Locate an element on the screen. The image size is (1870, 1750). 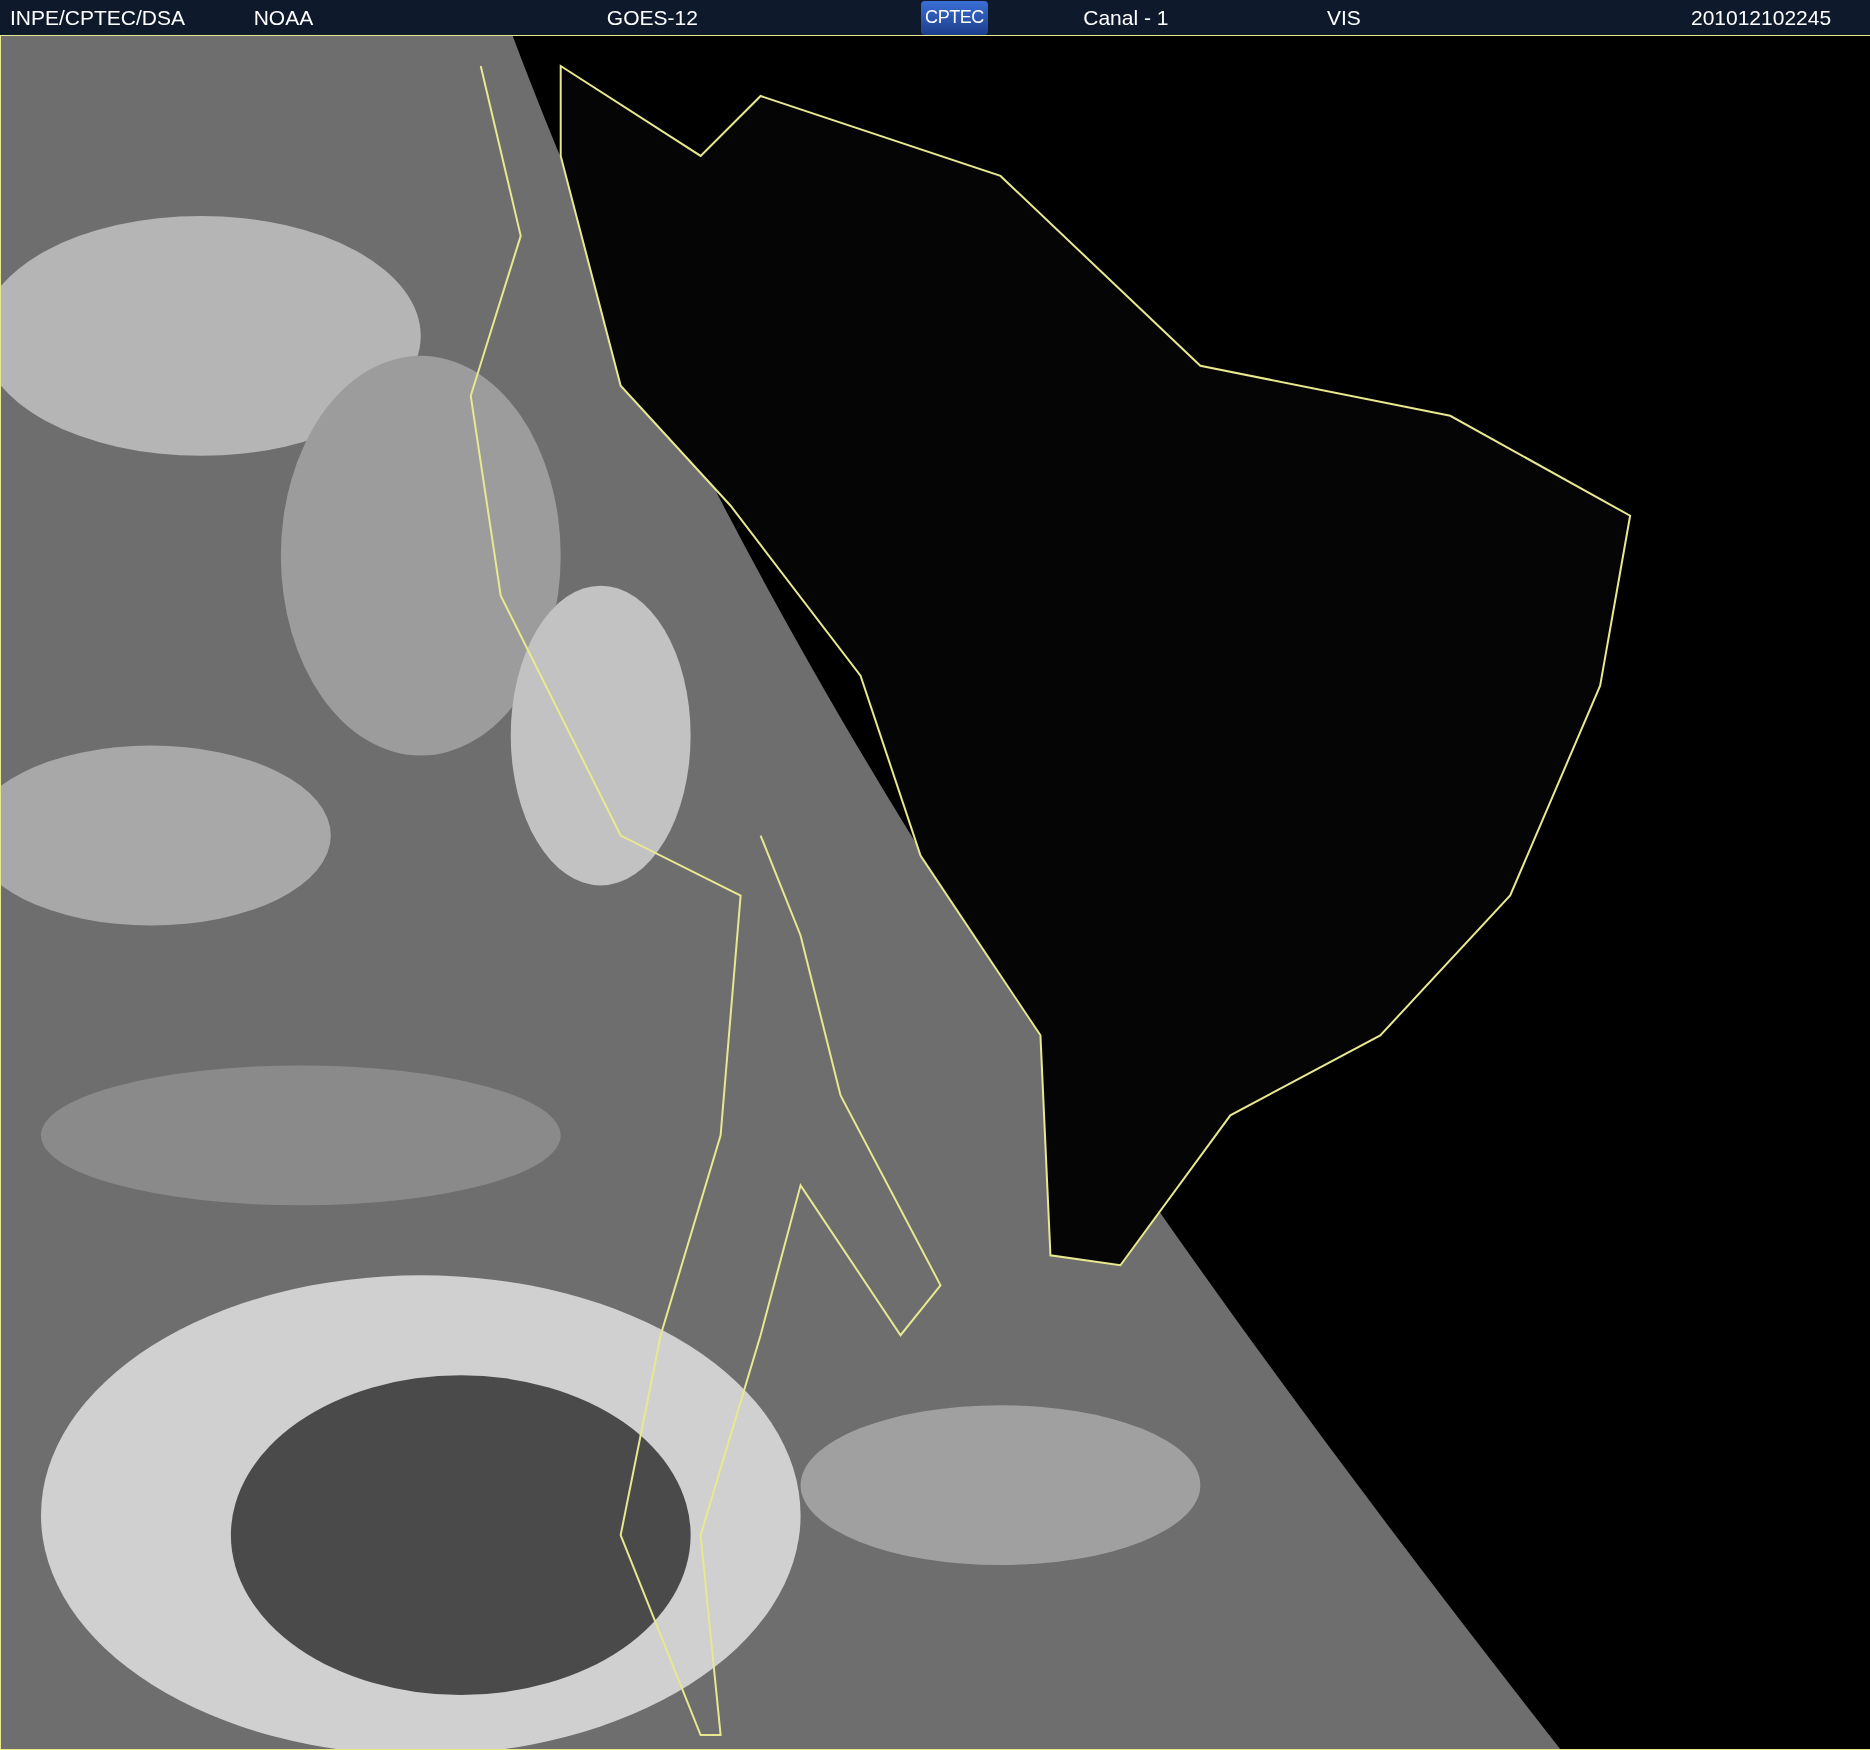
logo: CPTEC is located at coordinates (954, 17).